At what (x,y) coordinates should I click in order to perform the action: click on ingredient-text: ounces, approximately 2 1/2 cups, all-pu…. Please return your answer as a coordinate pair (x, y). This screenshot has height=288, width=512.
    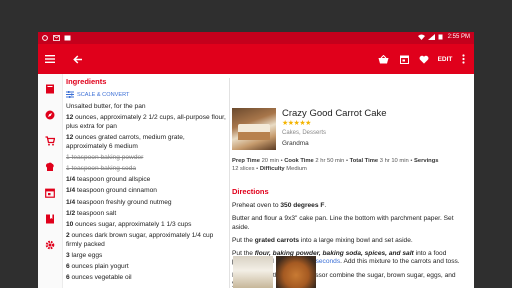
    Looking at the image, I should click on (146, 122).